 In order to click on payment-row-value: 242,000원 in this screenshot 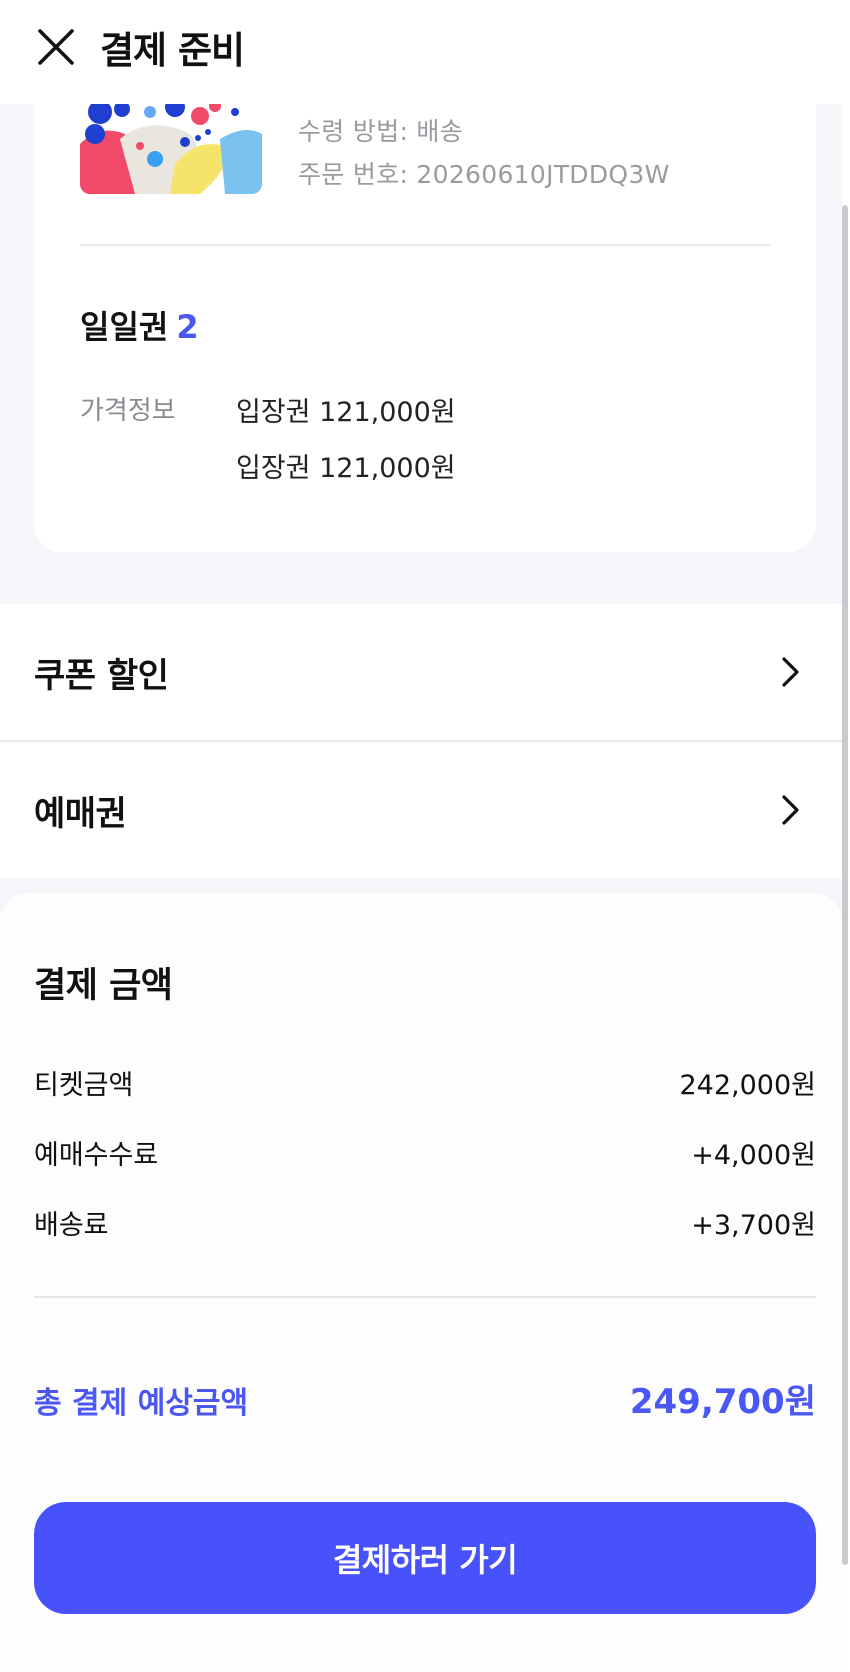, I will do `click(748, 1085)`.